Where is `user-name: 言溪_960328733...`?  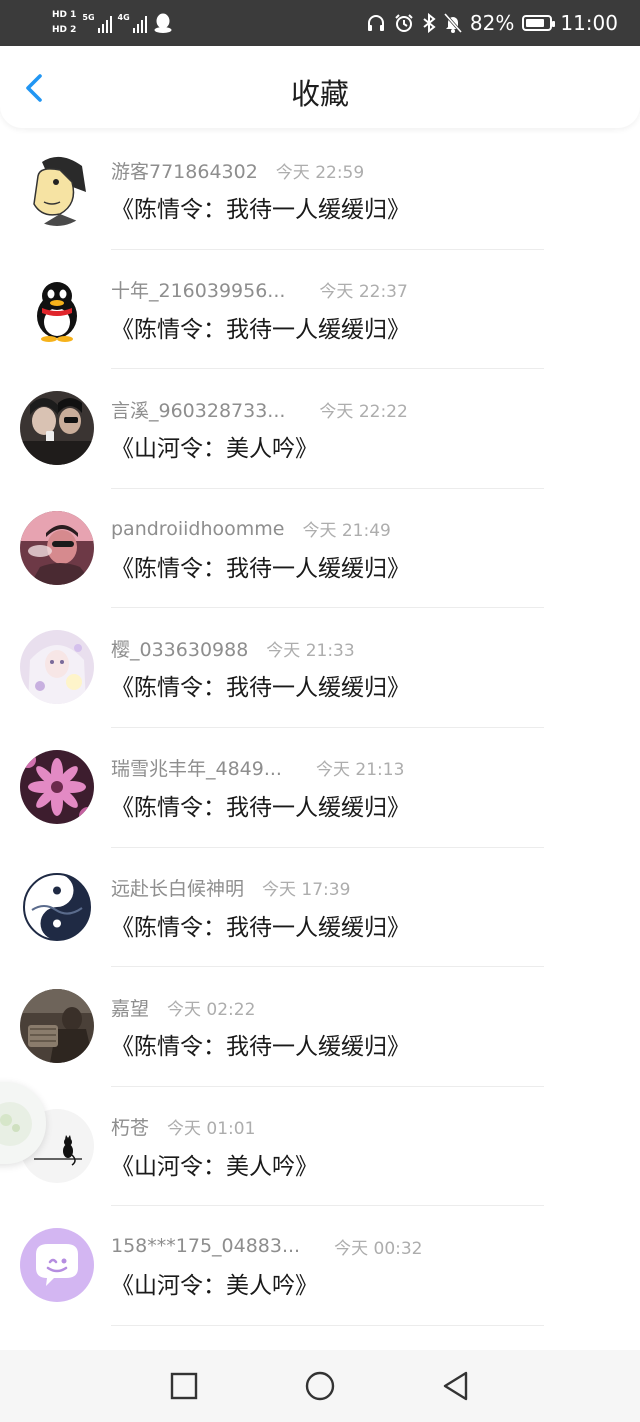
user-name: 言溪_960328733... is located at coordinates (198, 409).